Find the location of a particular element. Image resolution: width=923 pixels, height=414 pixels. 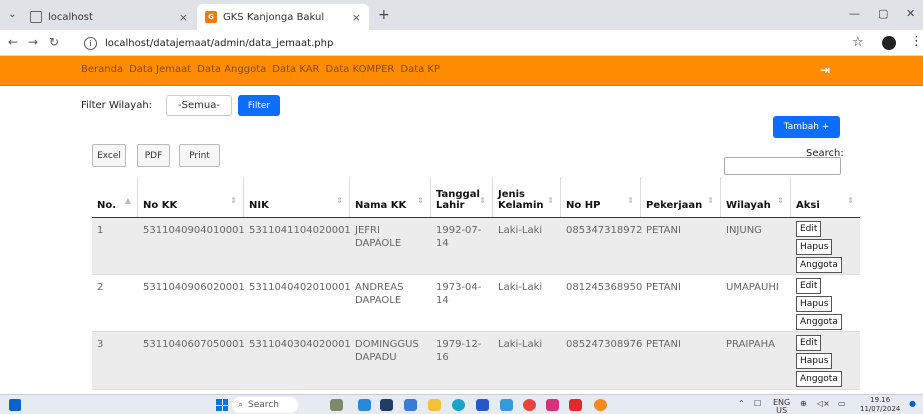

nav-link-data-anggota: Data Anggota is located at coordinates (231, 69).